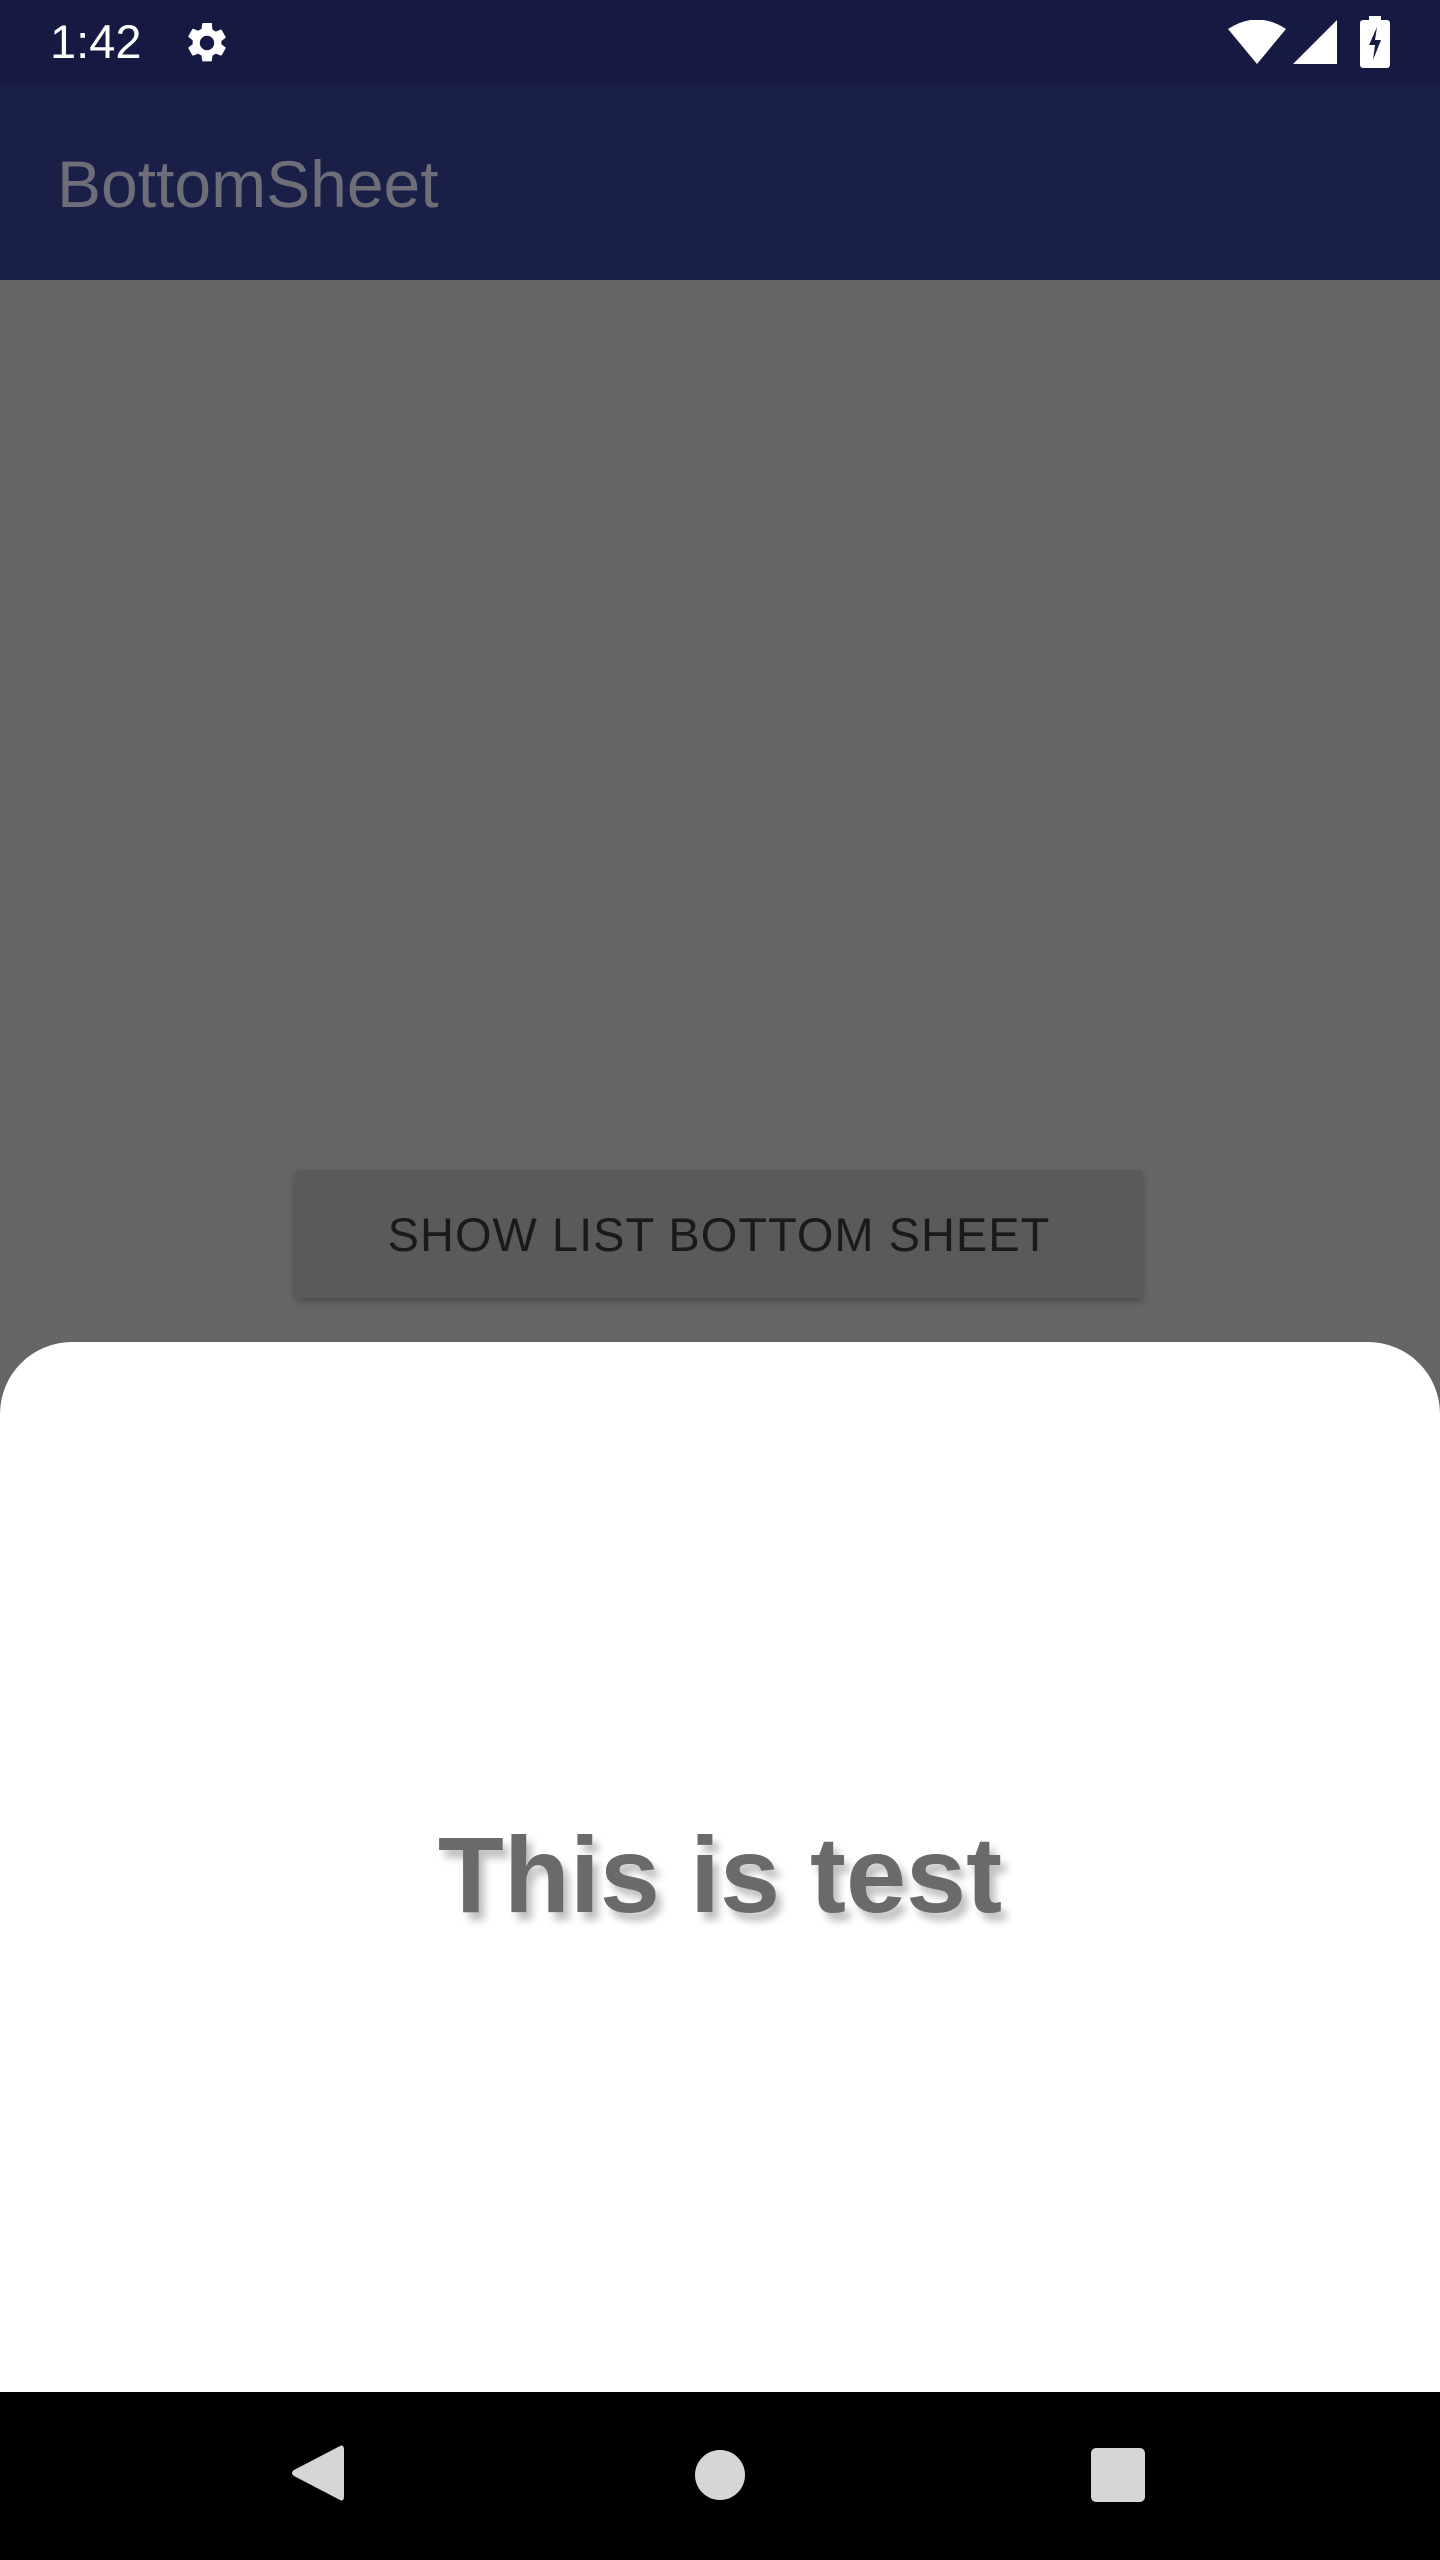 Image resolution: width=1440 pixels, height=2560 pixels. What do you see at coordinates (1118, 2475) in the screenshot?
I see `recents-icon` at bounding box center [1118, 2475].